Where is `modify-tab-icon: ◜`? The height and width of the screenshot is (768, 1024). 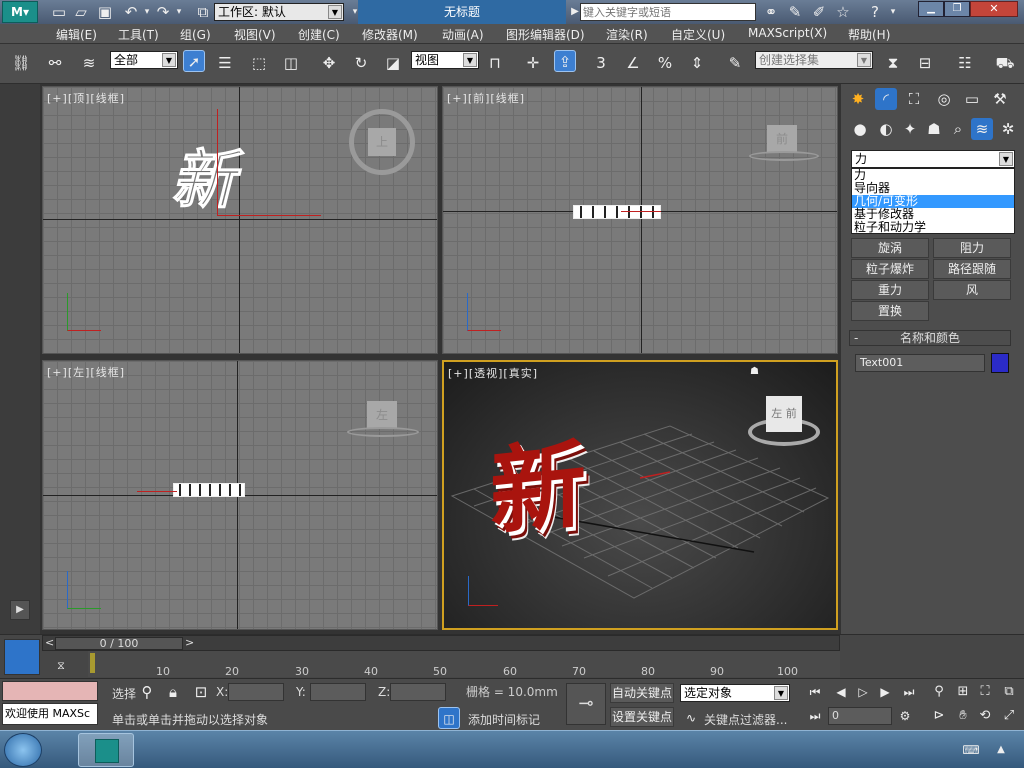
modify-tab-icon: ◜ is located at coordinates (886, 99).